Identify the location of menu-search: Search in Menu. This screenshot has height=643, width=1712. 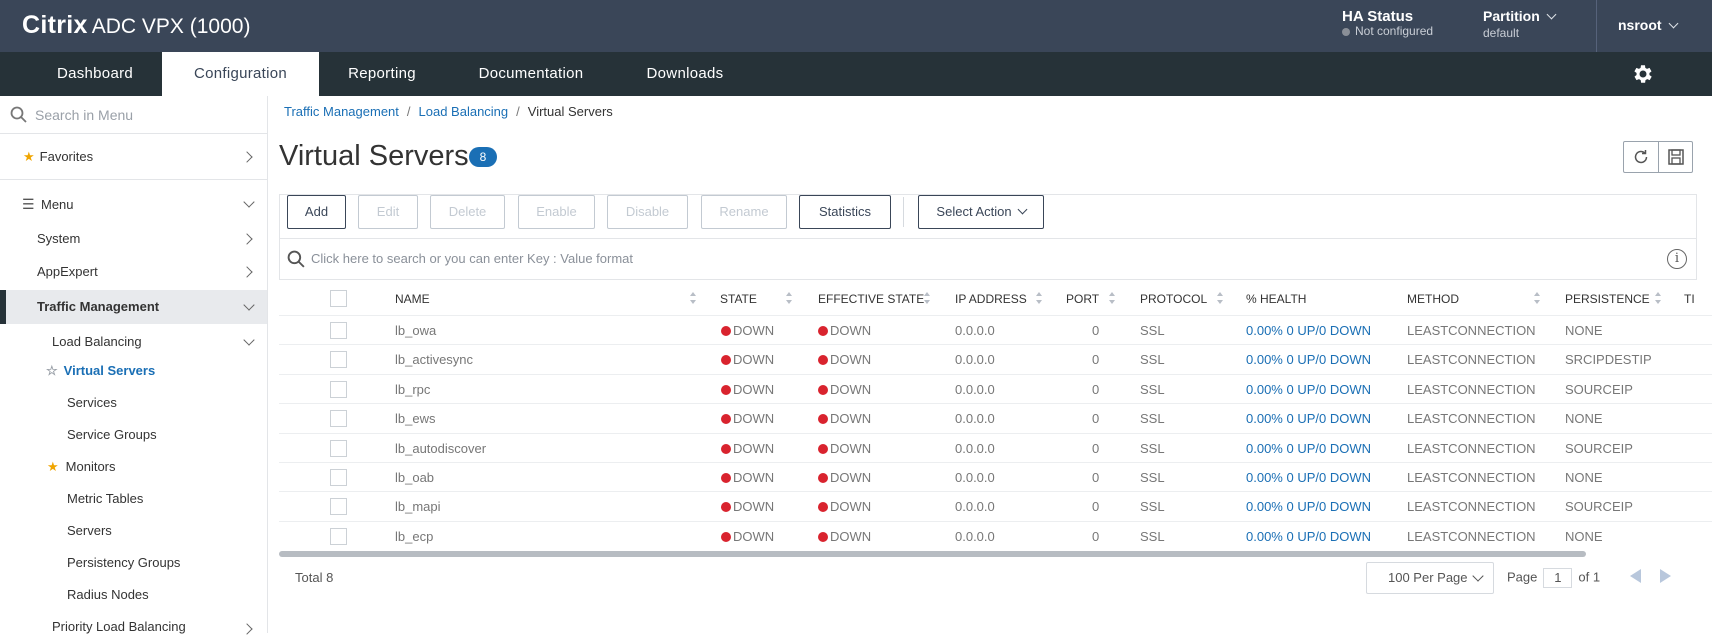
(133, 115).